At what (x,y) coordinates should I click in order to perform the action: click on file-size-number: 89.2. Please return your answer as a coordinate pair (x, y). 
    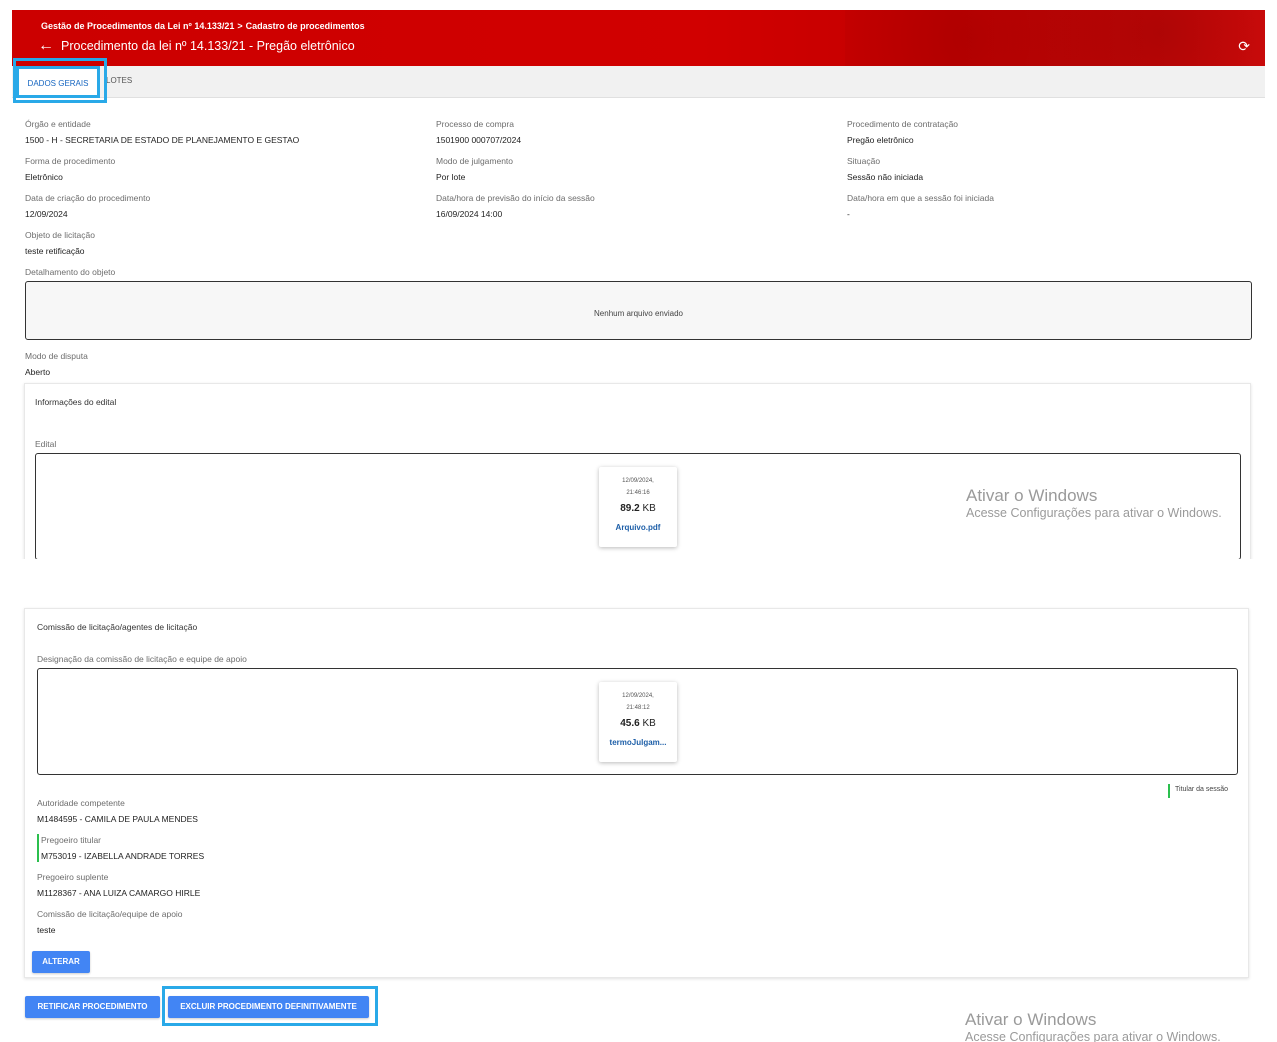
    Looking at the image, I should click on (630, 508).